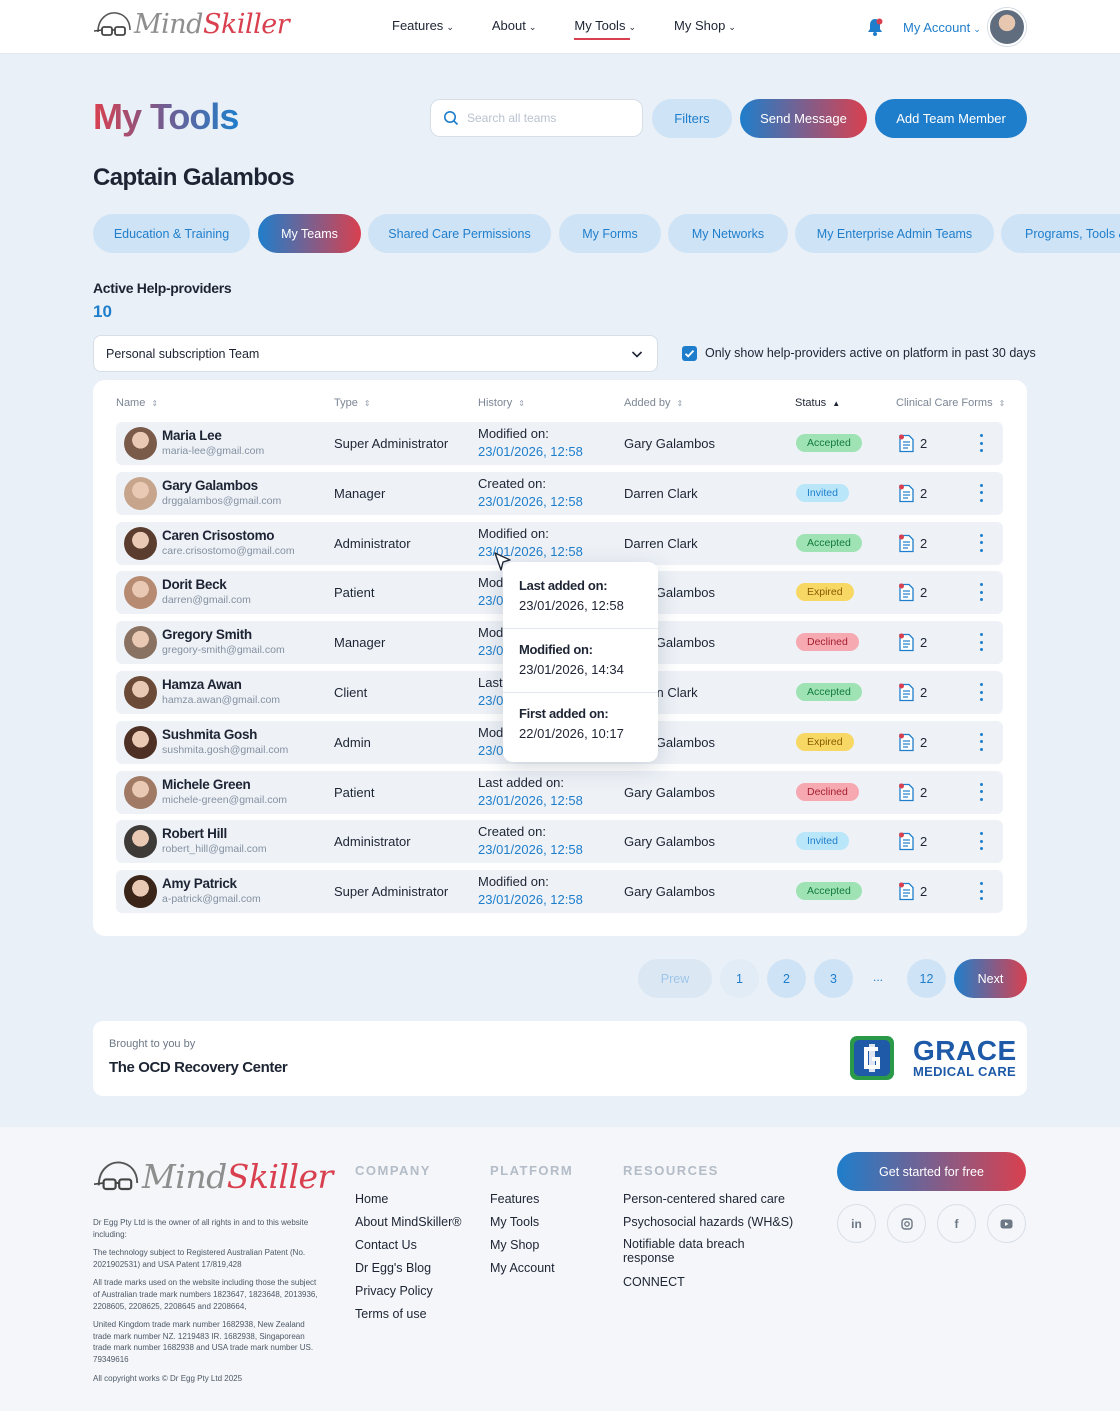 This screenshot has height=1411, width=1120. Describe the element at coordinates (605, 29) in the screenshot. I see `nav-my-tools: My Tools ⌄` at that location.